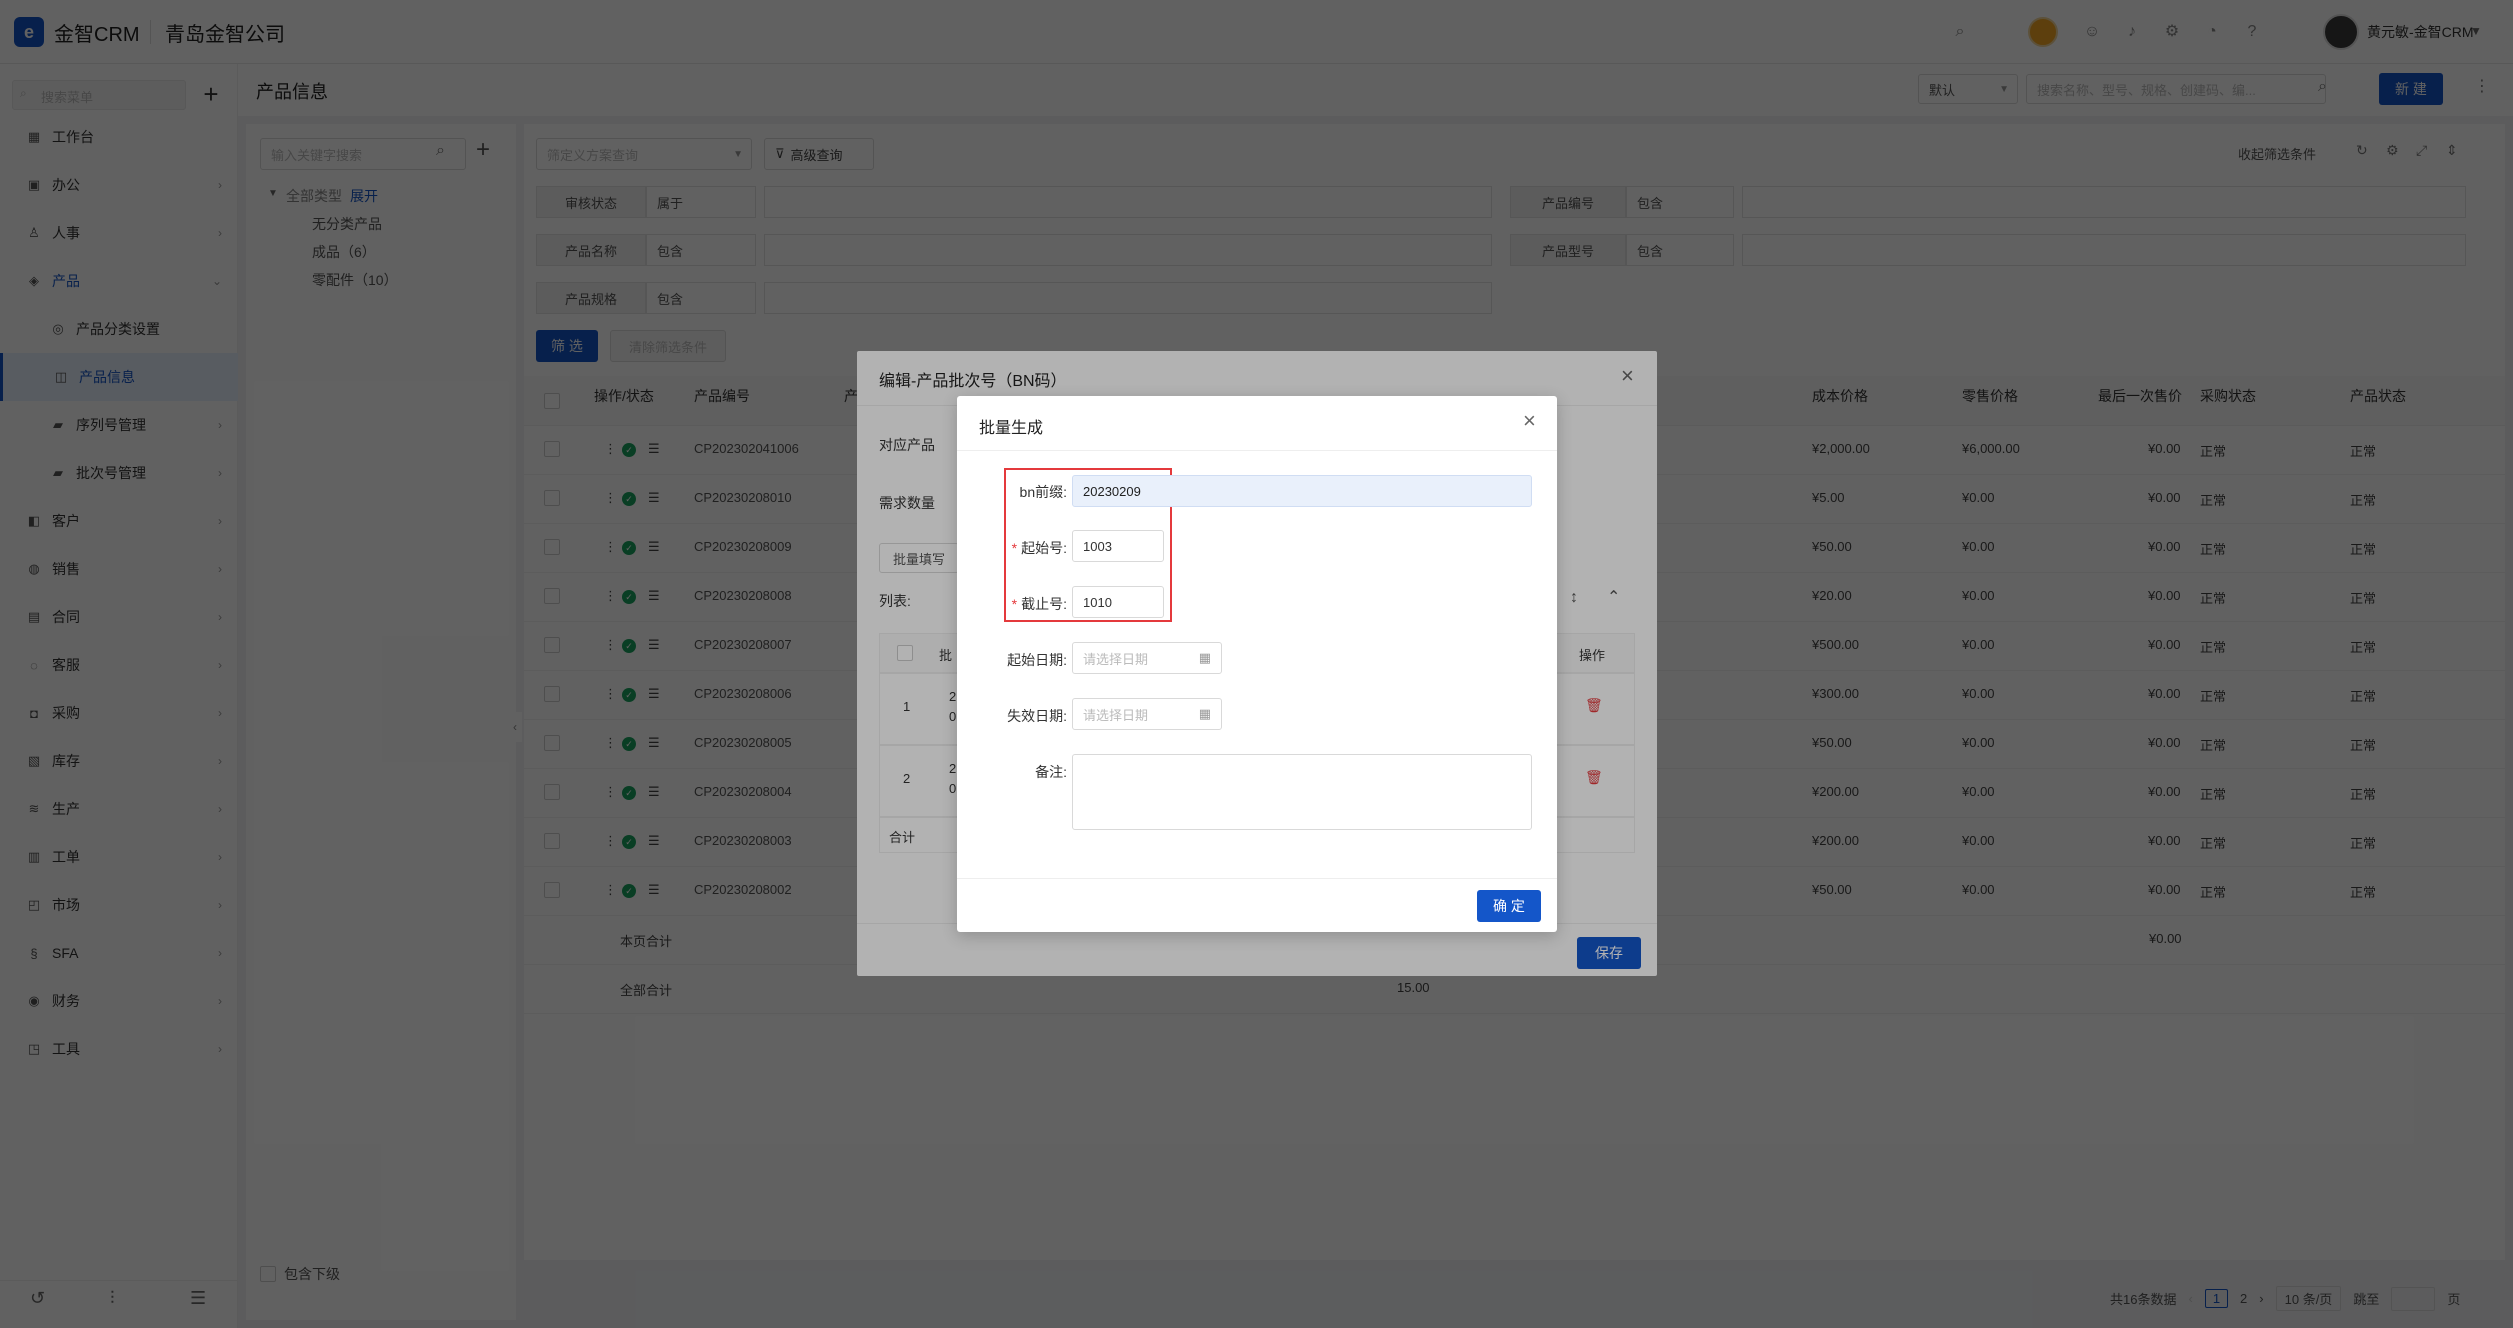 This screenshot has height=1328, width=2513. I want to click on prefix-input: 20230209, so click(1302, 491).